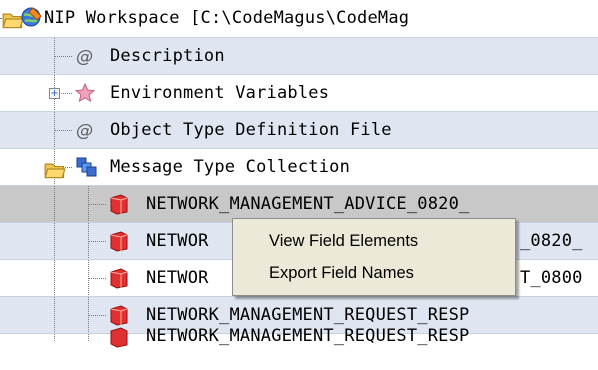  What do you see at coordinates (227, 18) in the screenshot?
I see `tree-root-label: NIP Workspace [C:\CodeMagus\CodeMag` at bounding box center [227, 18].